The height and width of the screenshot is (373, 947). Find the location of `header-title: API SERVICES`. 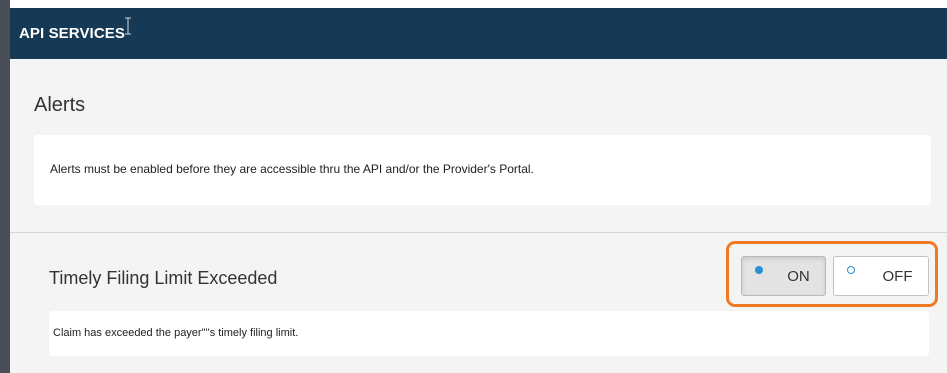

header-title: API SERVICES is located at coordinates (72, 33).